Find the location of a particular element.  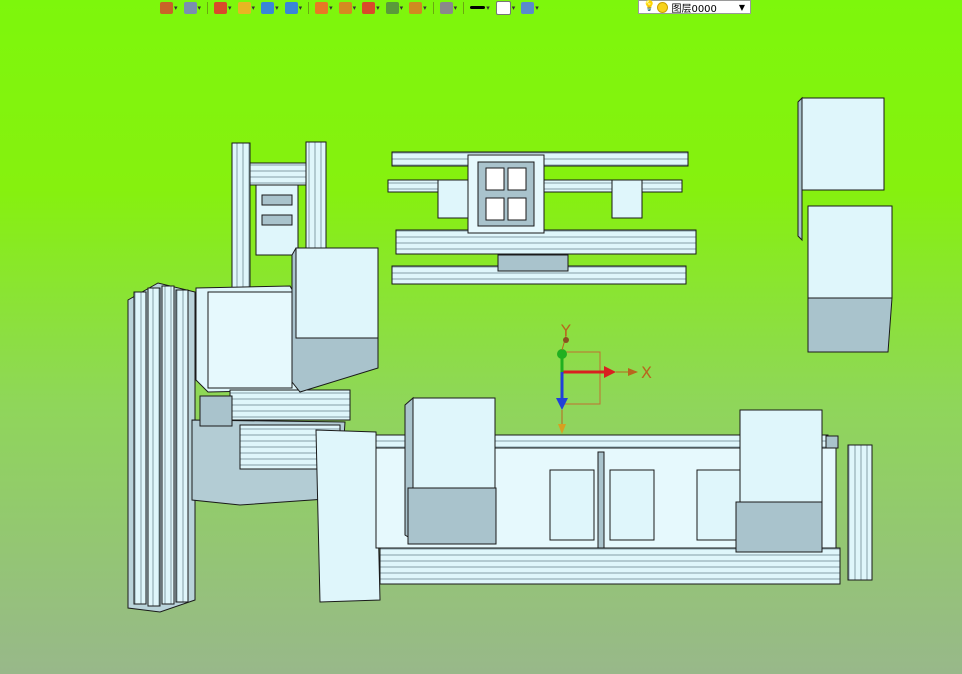

motor-box-left-top is located at coordinates (335, 320).